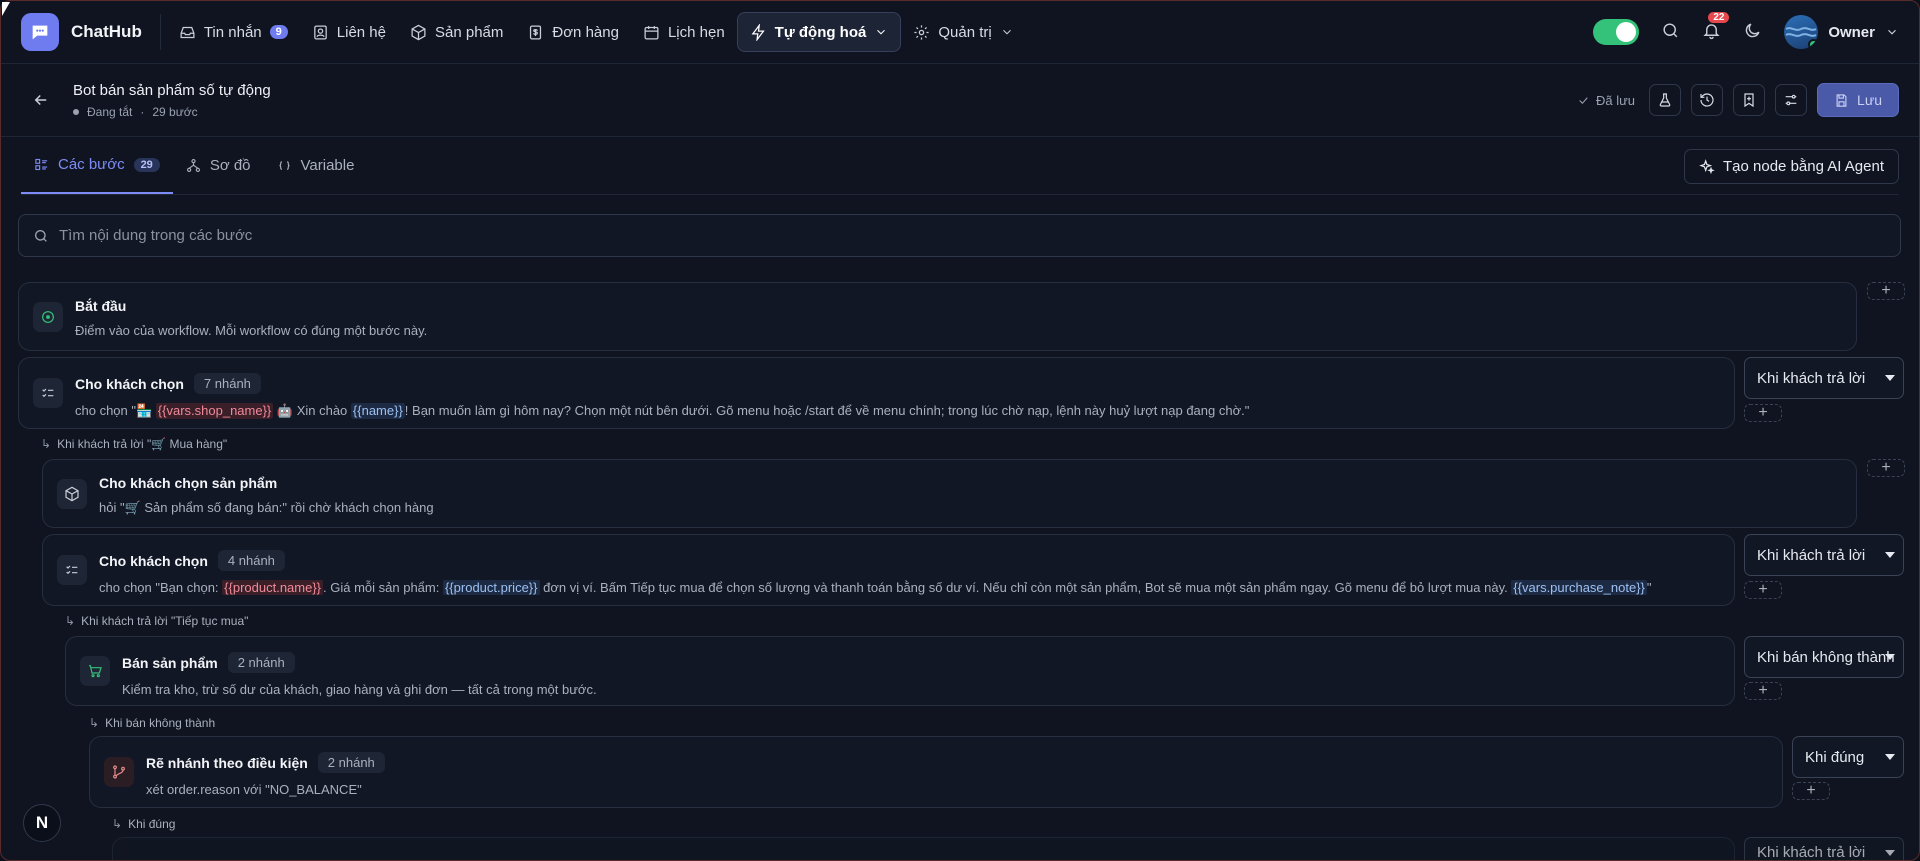 The image size is (1920, 861). I want to click on contact-icon, so click(320, 32).